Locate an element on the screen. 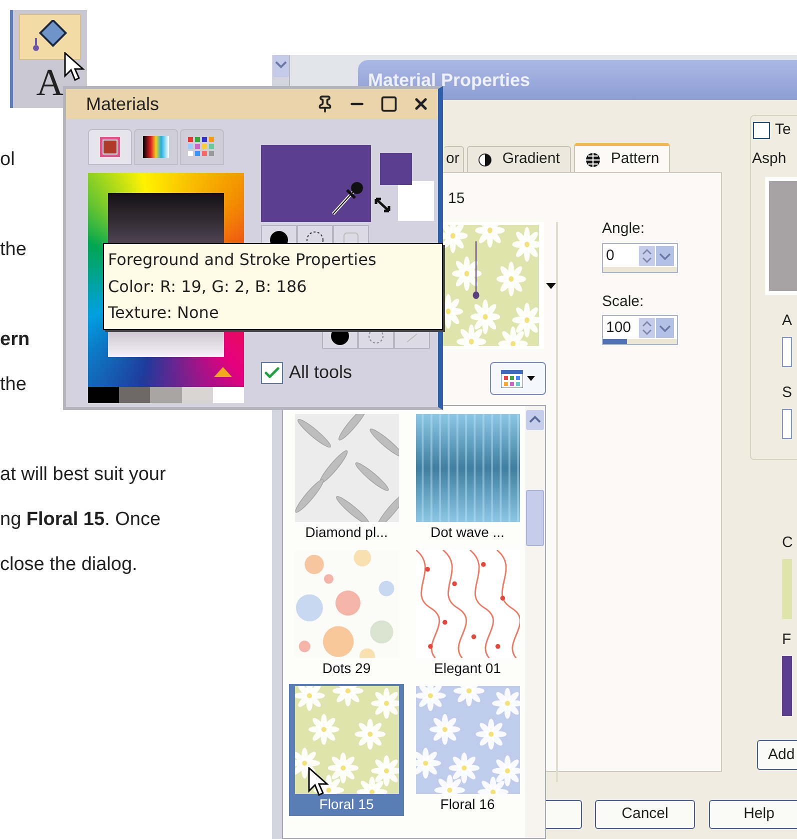  foreground-swatch is located at coordinates (316, 183).